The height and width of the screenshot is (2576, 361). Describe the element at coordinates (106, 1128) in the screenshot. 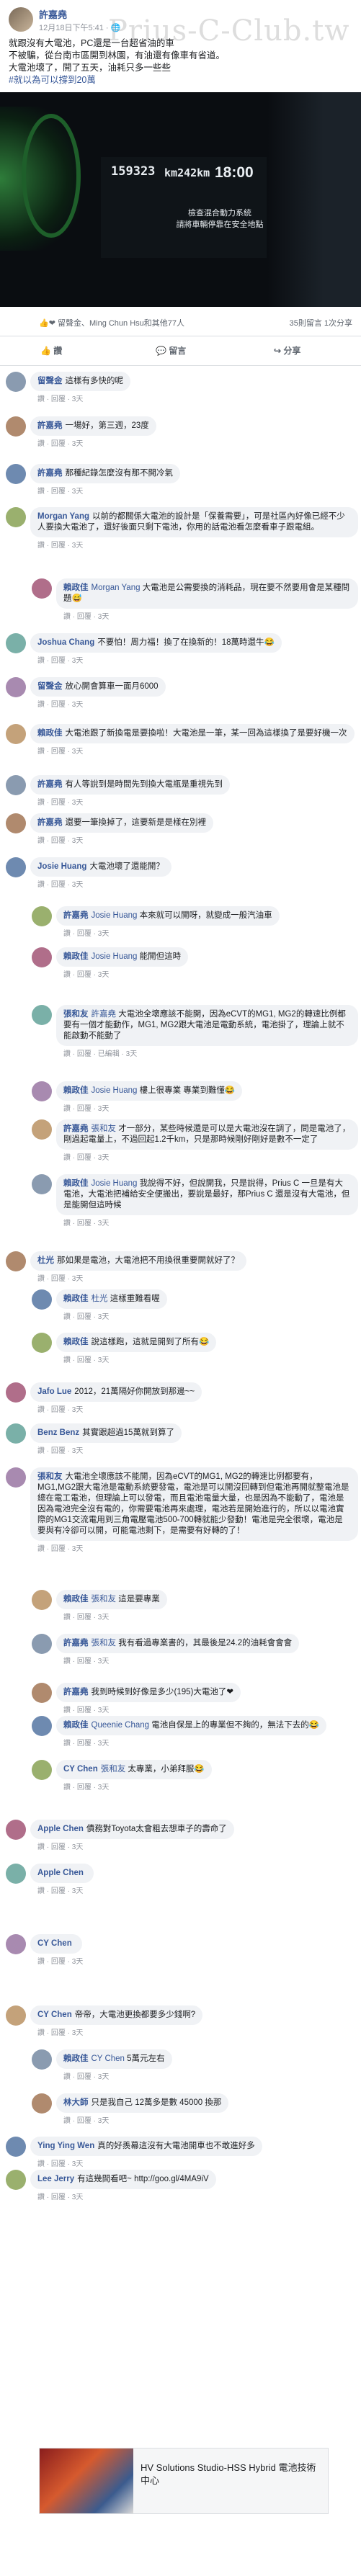

I see `comment-mention: 張和友` at that location.